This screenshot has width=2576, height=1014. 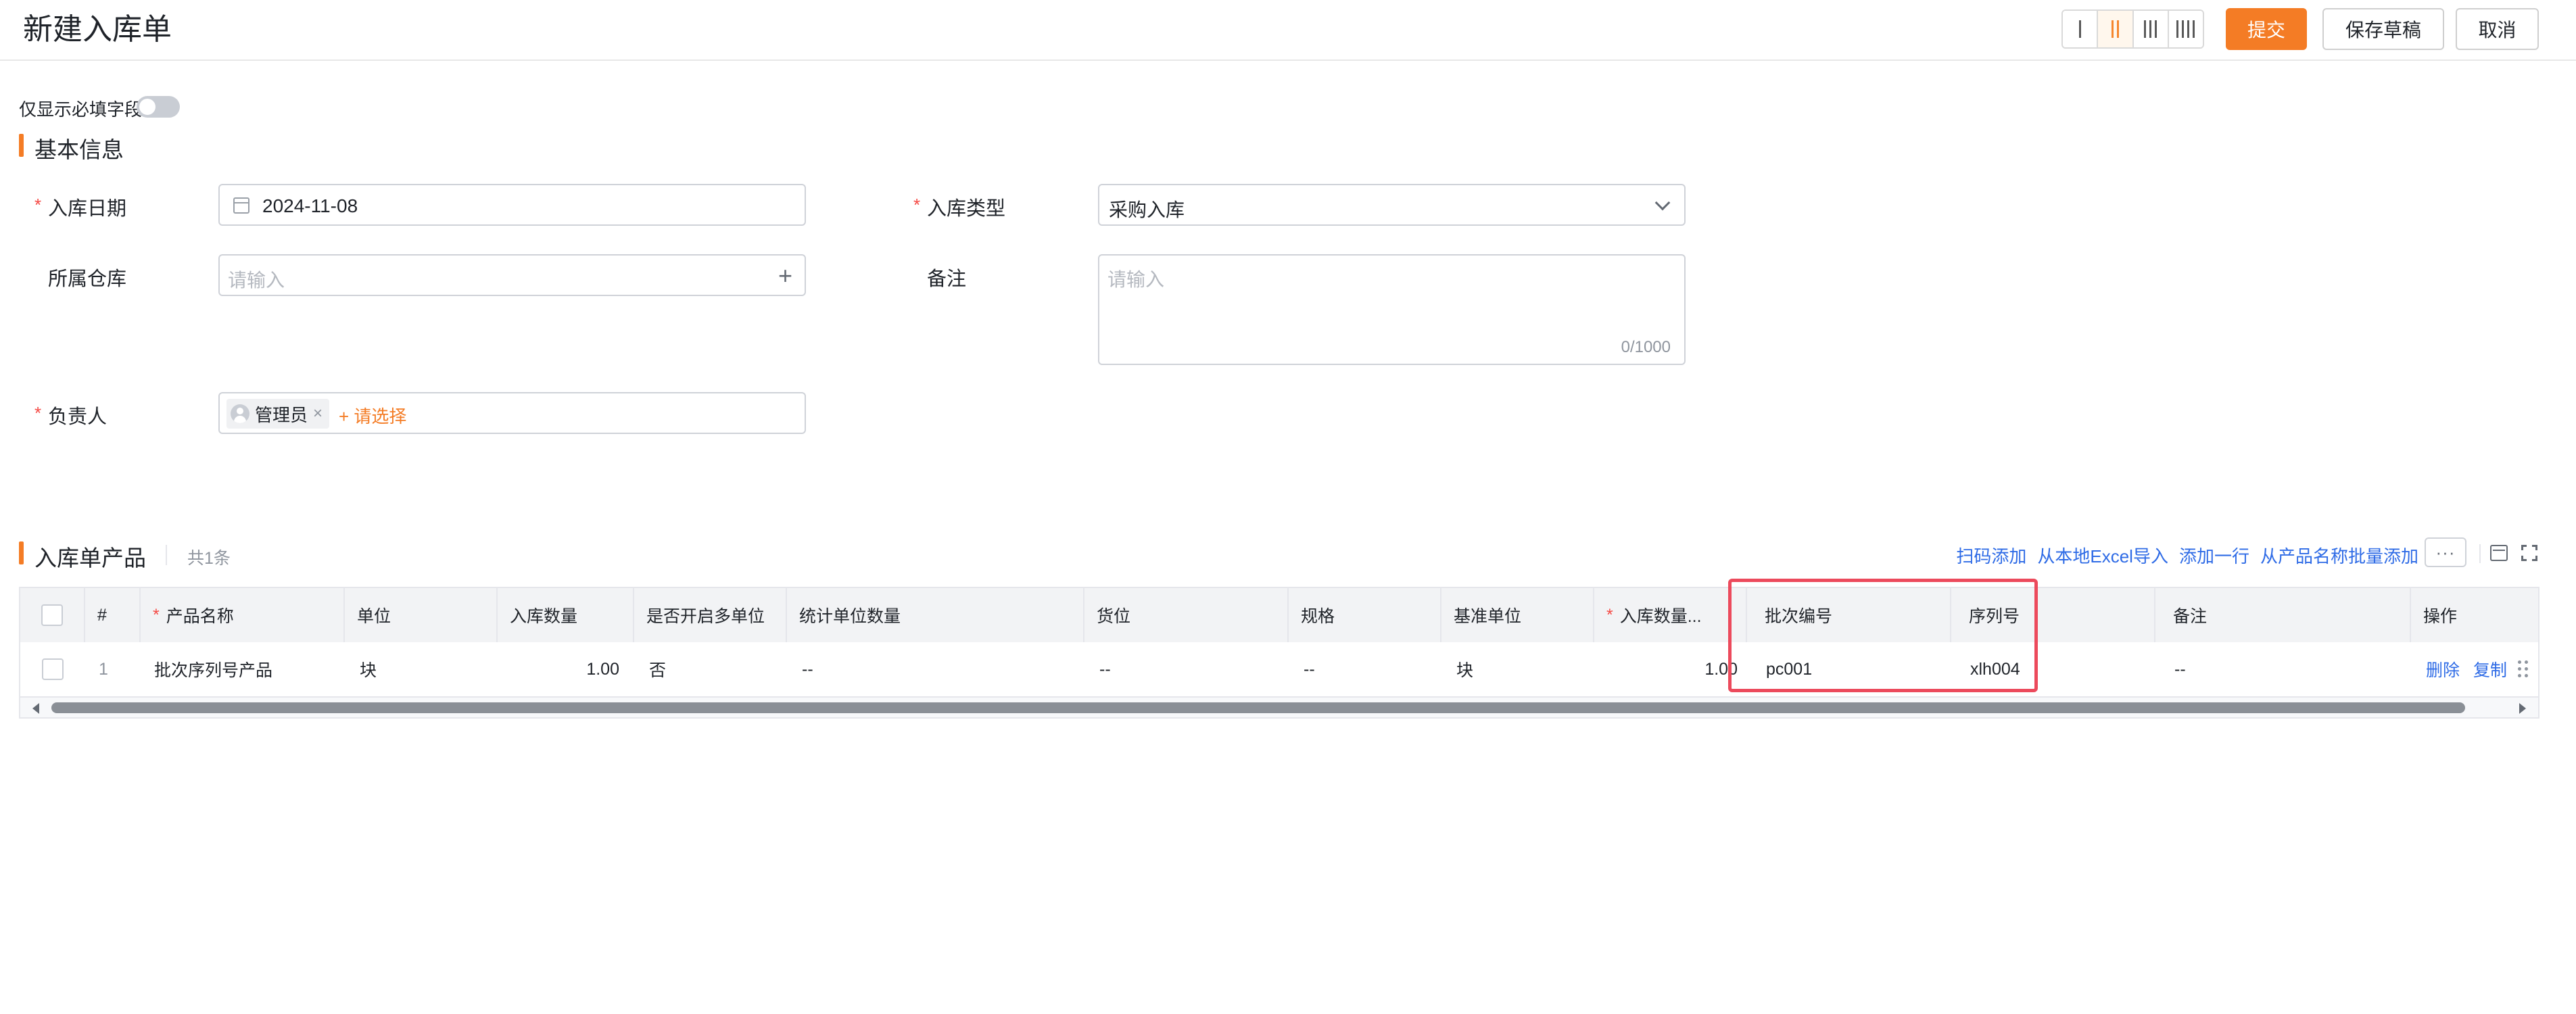 What do you see at coordinates (947, 279) in the screenshot?
I see `remark-label: 备注` at bounding box center [947, 279].